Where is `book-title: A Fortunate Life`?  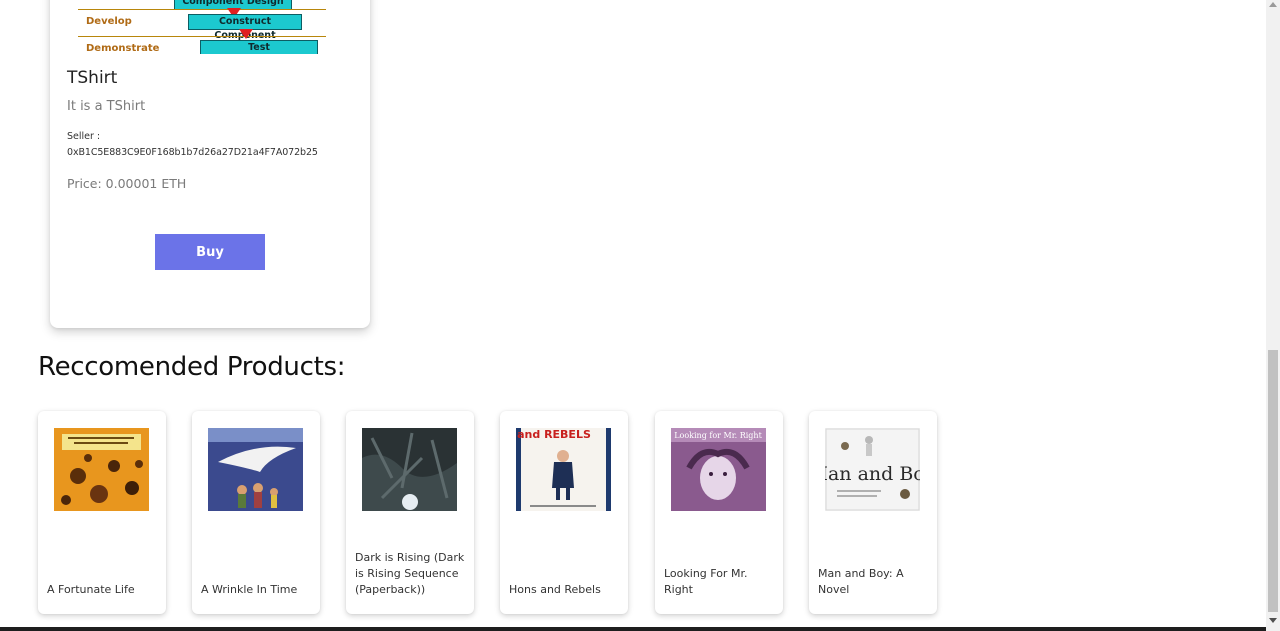 book-title: A Fortunate Life is located at coordinates (91, 589).